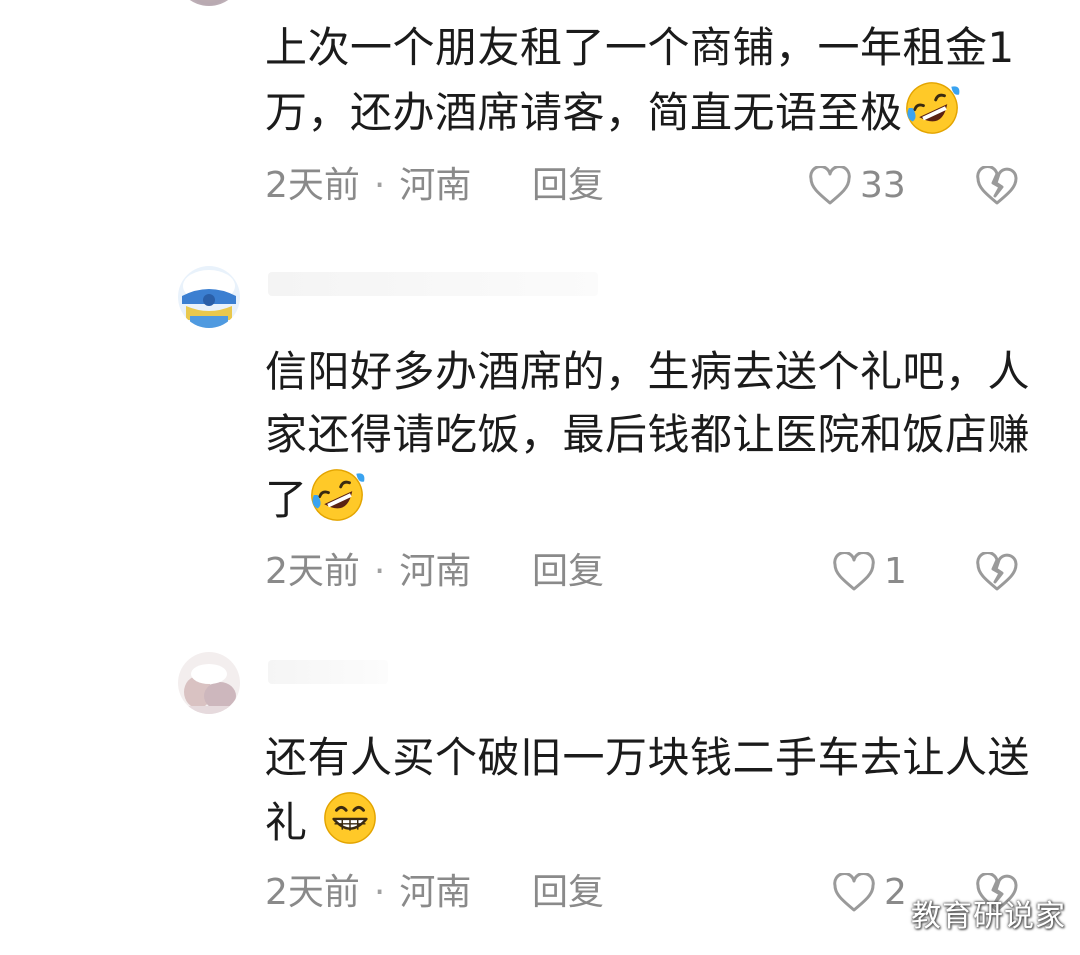 This screenshot has width=1080, height=955. Describe the element at coordinates (655, 435) in the screenshot. I see `comment-text: 信阳好多办酒席的，生病去送个礼吧，人家还得请吃饭，最后钱都让医院和饭店赚了` at that location.